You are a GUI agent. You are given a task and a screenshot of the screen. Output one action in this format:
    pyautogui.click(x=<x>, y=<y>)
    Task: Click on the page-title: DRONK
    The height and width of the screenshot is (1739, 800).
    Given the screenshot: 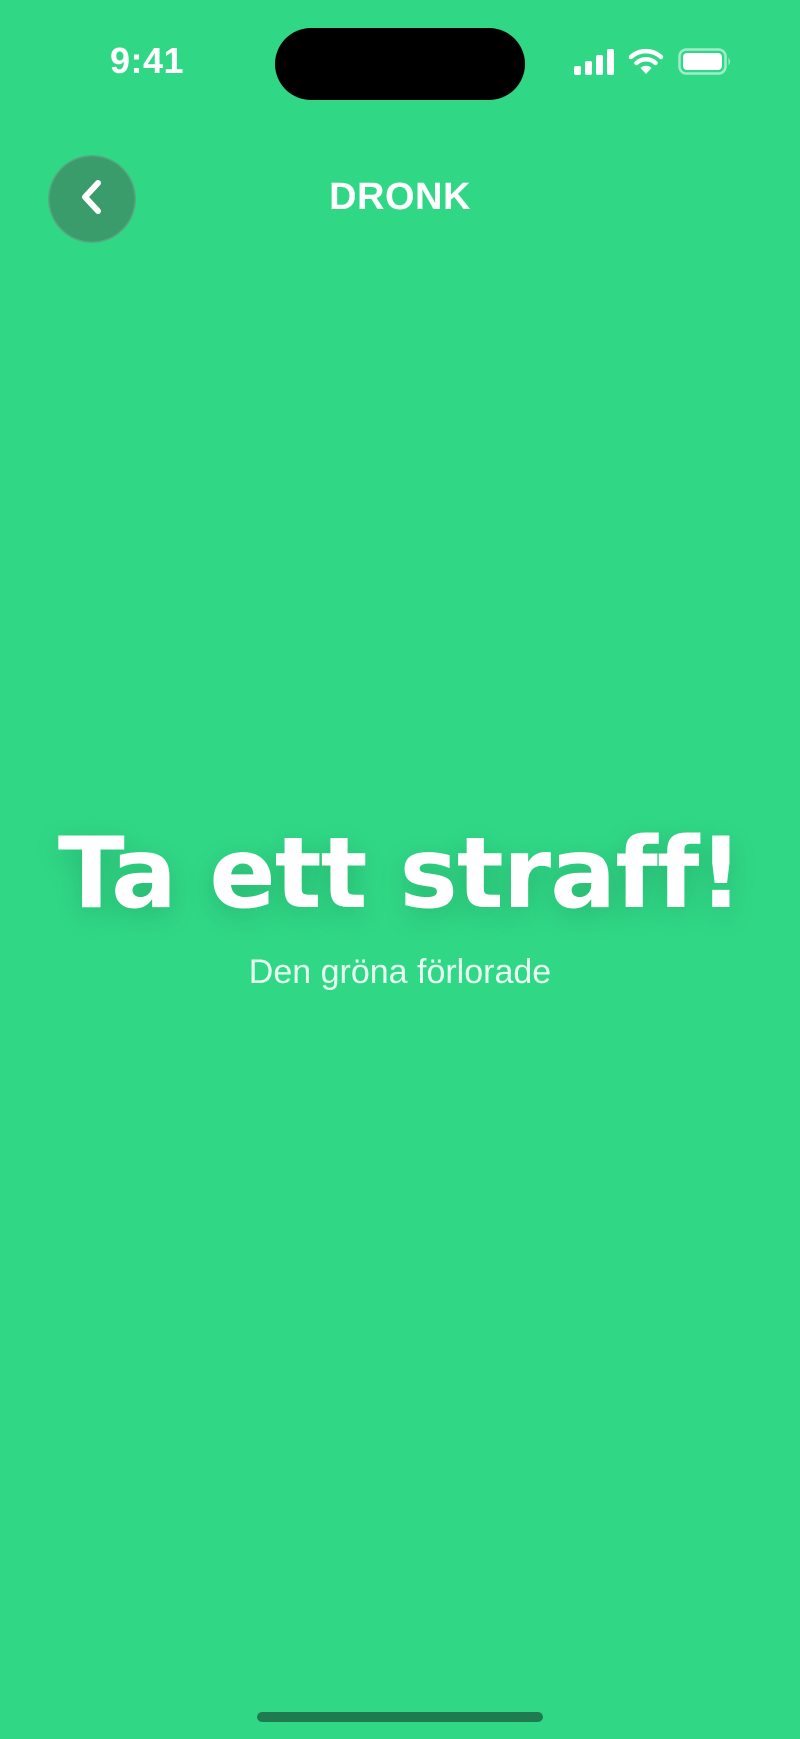 What is the action you would take?
    pyautogui.click(x=400, y=197)
    